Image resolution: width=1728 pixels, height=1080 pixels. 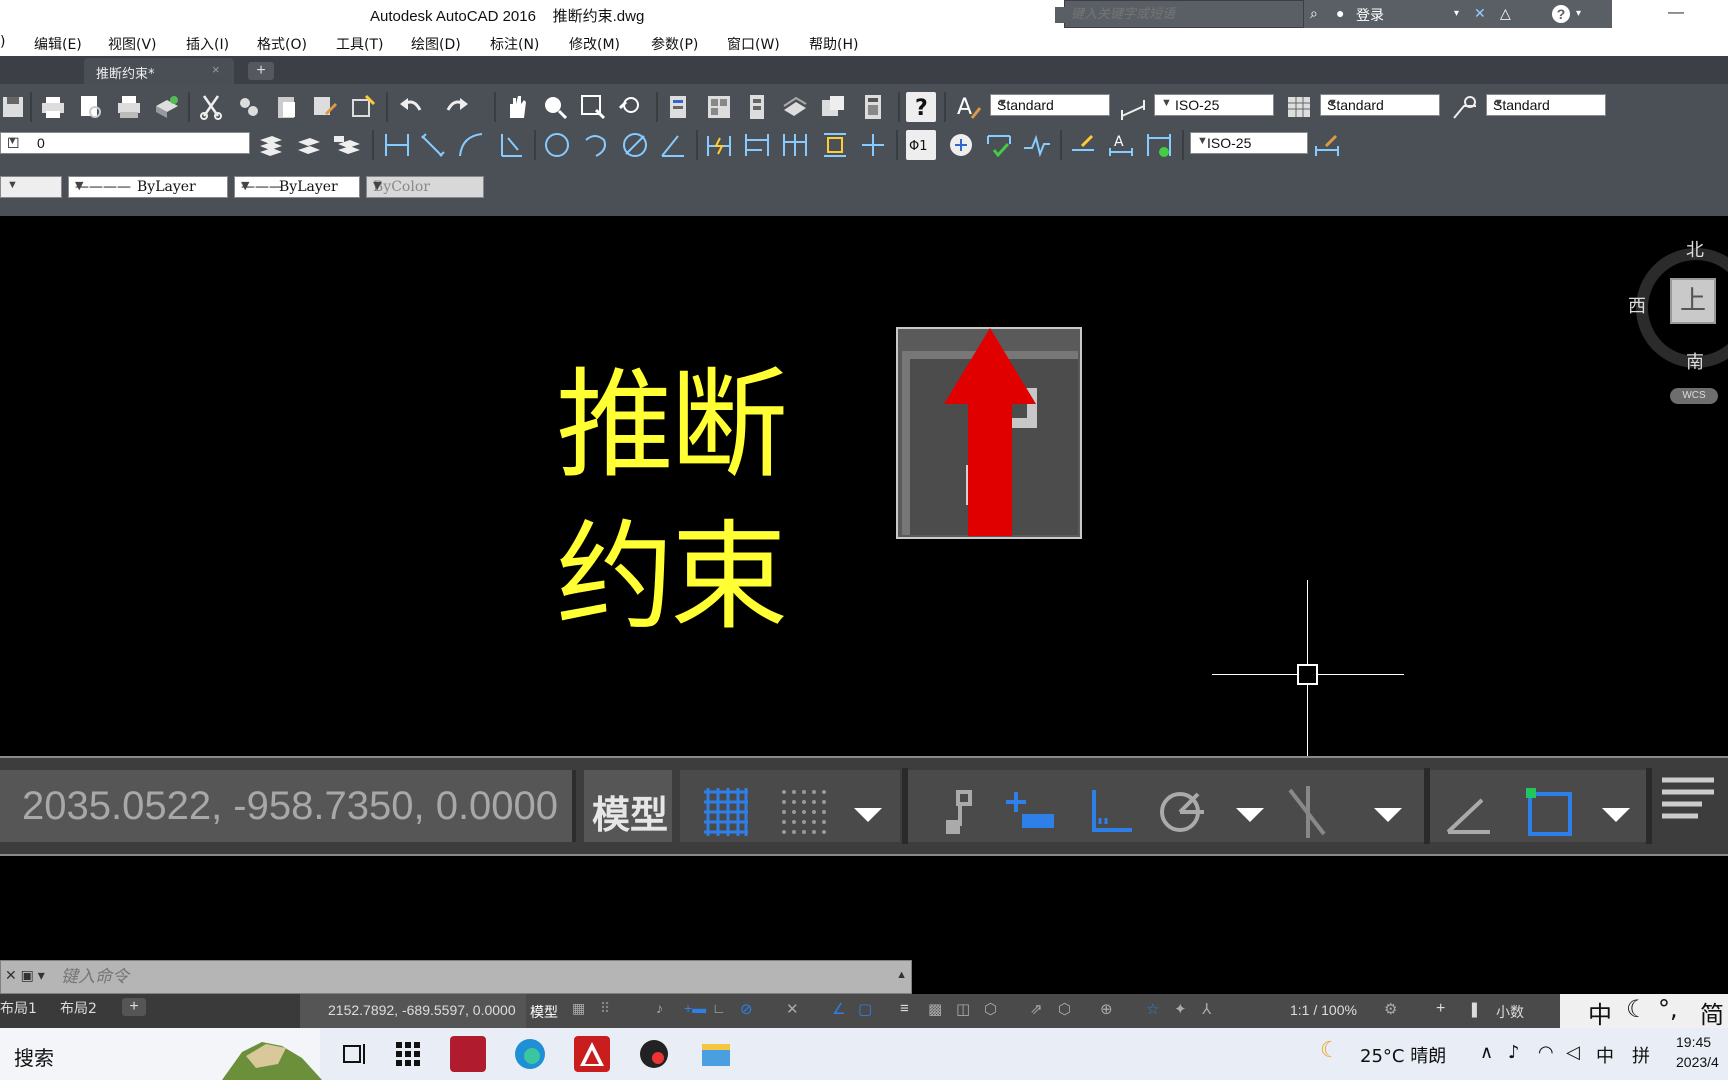 What do you see at coordinates (287, 107) in the screenshot?
I see `paste-icon` at bounding box center [287, 107].